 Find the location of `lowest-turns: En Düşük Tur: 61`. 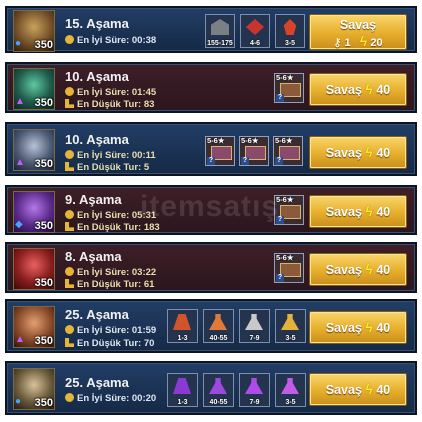

lowest-turns: En Düşük Tur: 61 is located at coordinates (109, 284).